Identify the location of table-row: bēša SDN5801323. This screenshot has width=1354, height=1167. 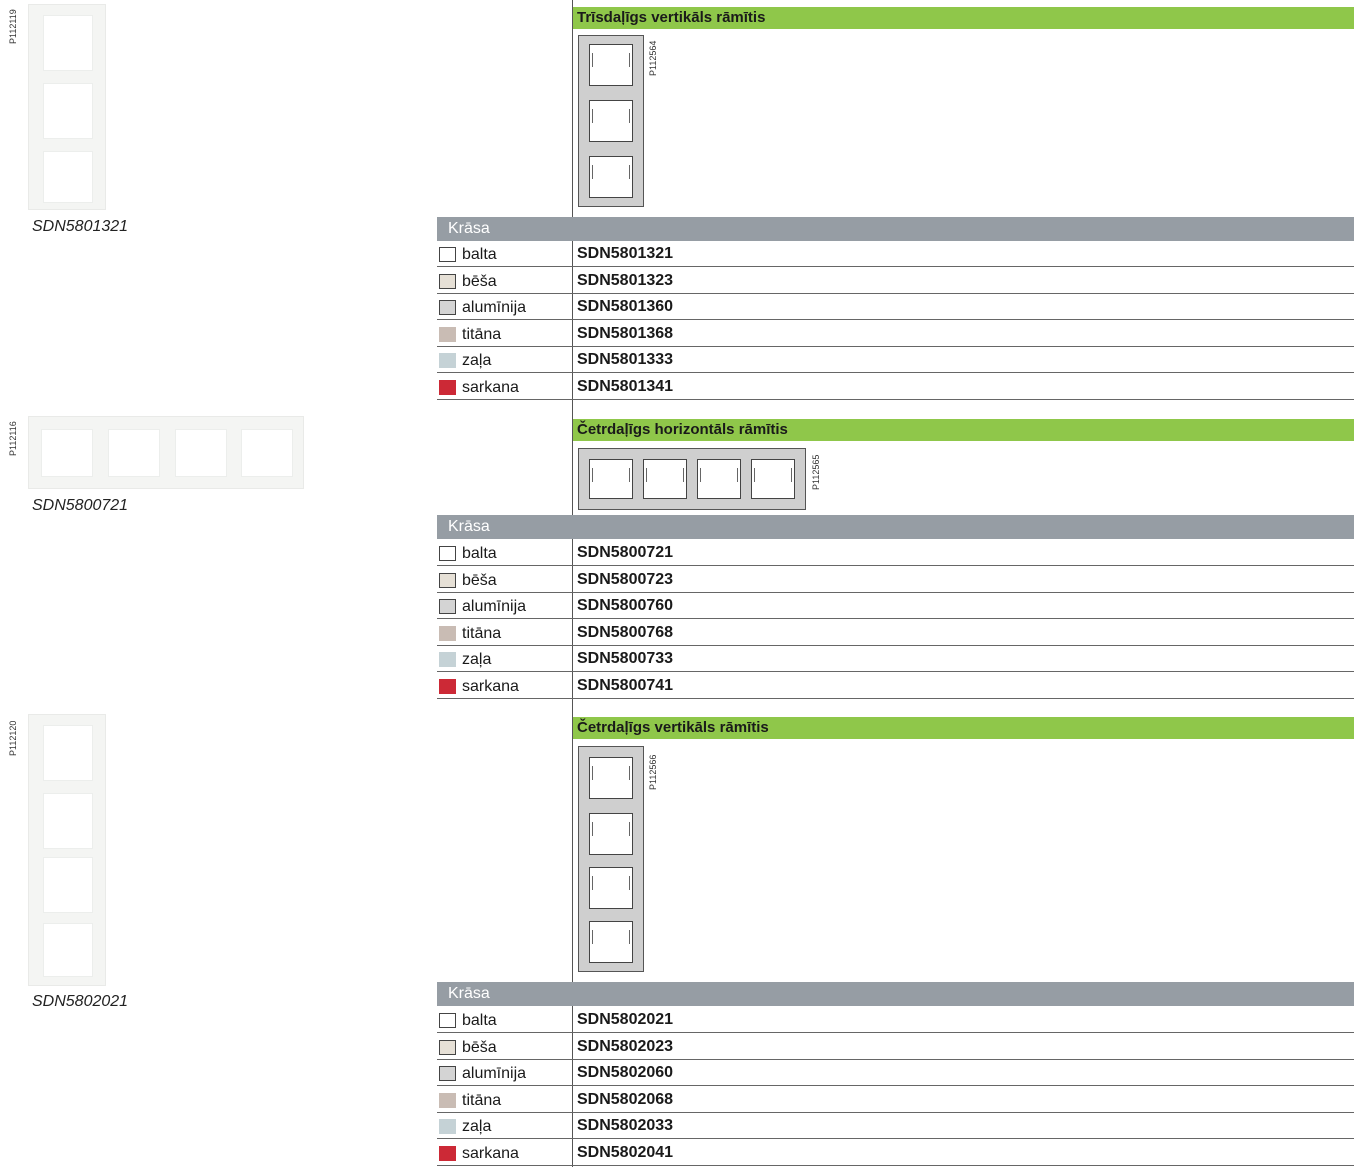
(895, 281).